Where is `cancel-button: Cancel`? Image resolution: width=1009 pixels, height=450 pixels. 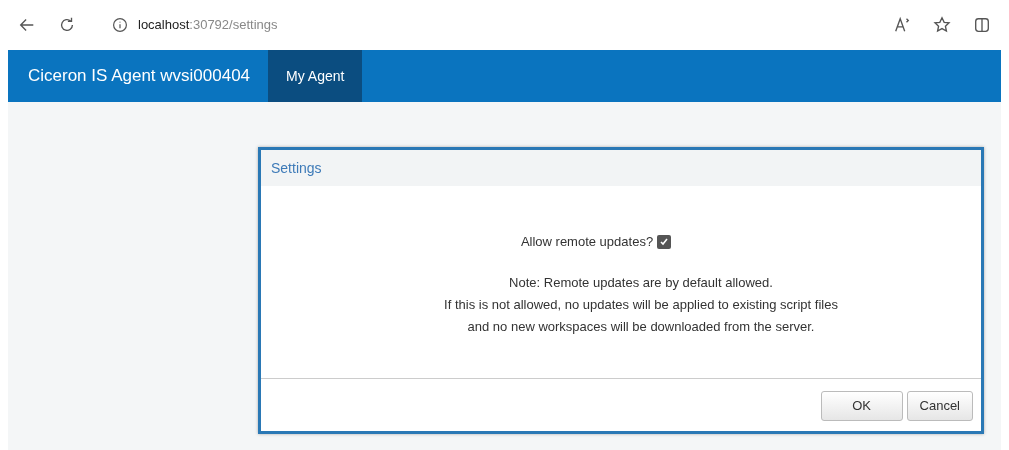 cancel-button: Cancel is located at coordinates (939, 406).